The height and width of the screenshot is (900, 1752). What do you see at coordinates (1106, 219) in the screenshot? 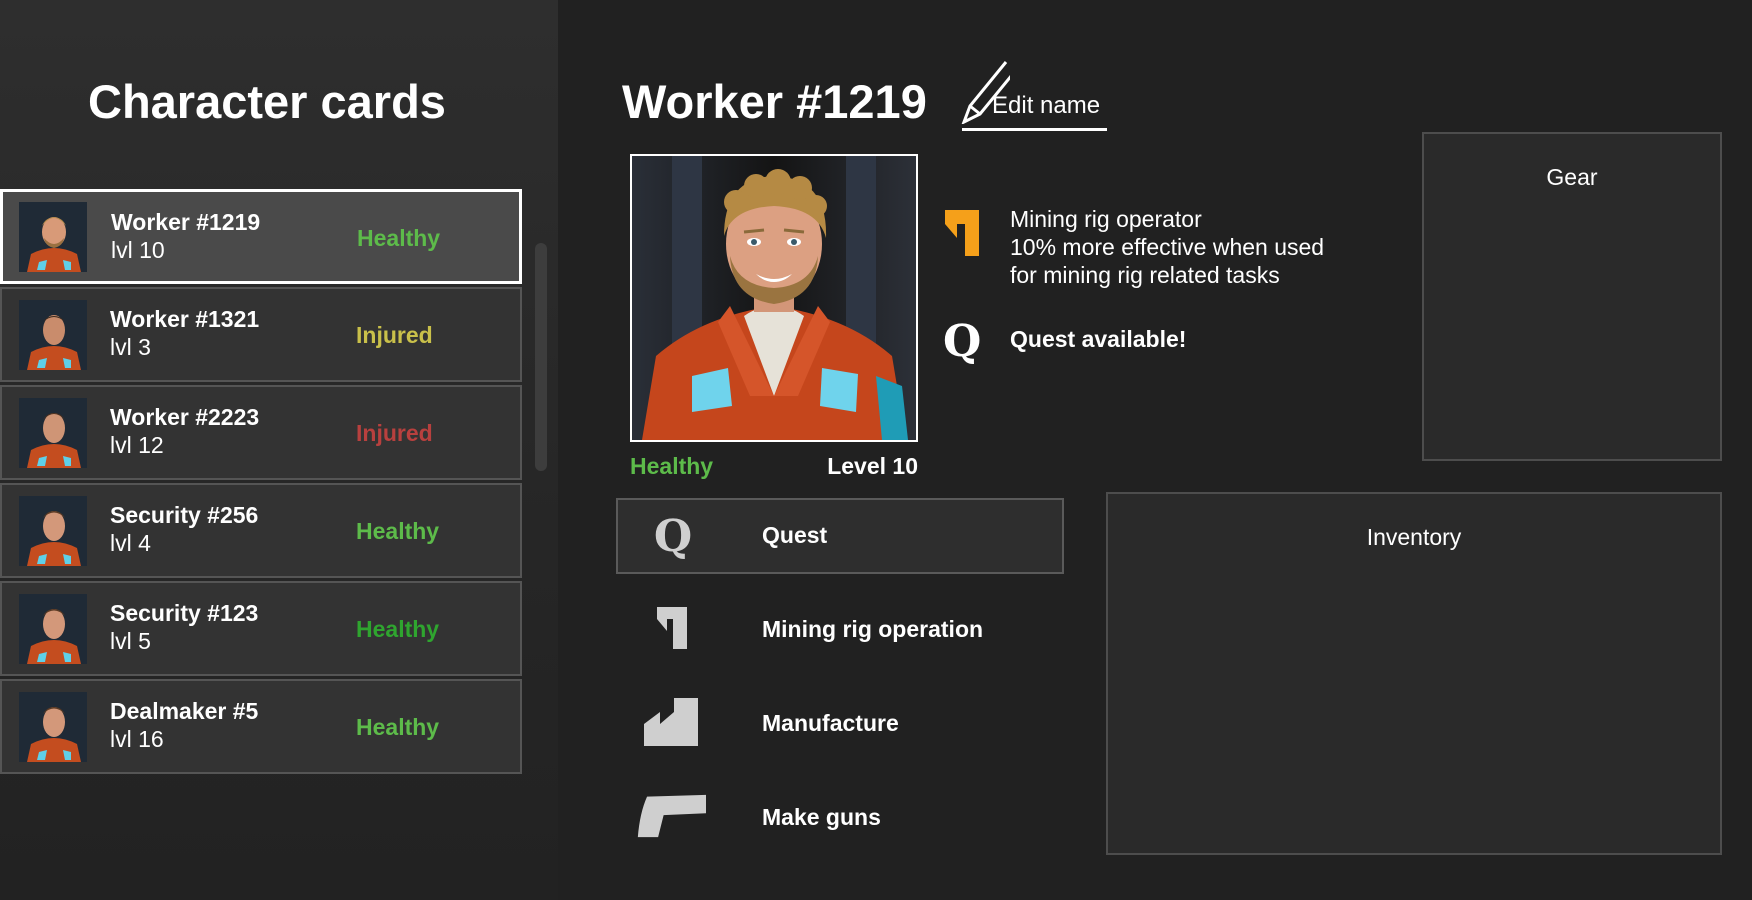
I see `trait-name: Mining rig operator` at bounding box center [1106, 219].